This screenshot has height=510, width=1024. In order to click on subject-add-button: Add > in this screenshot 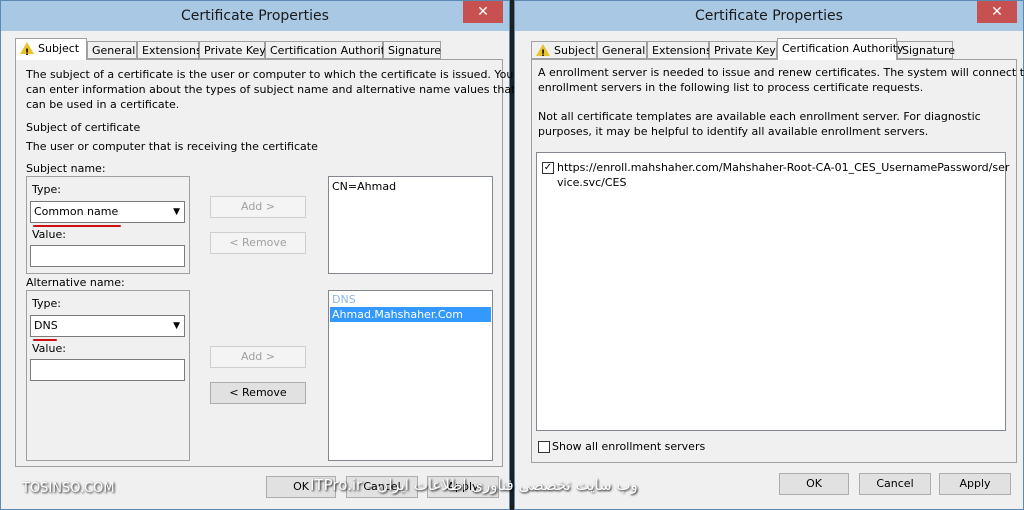, I will do `click(258, 207)`.